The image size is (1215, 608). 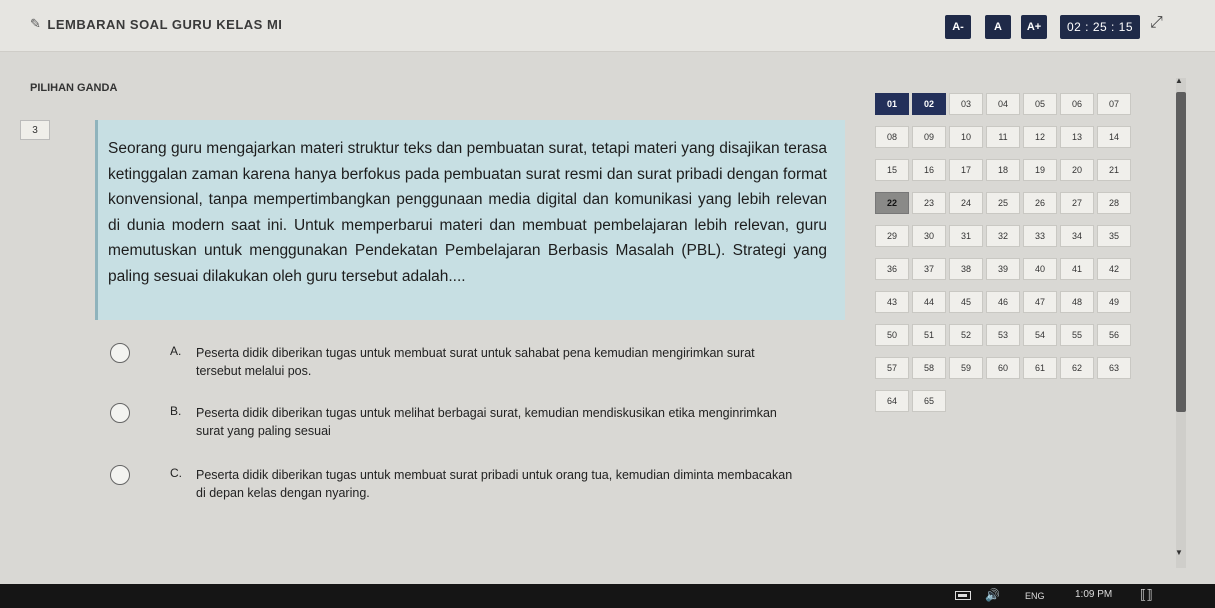 I want to click on radio-c, so click(x=120, y=475).